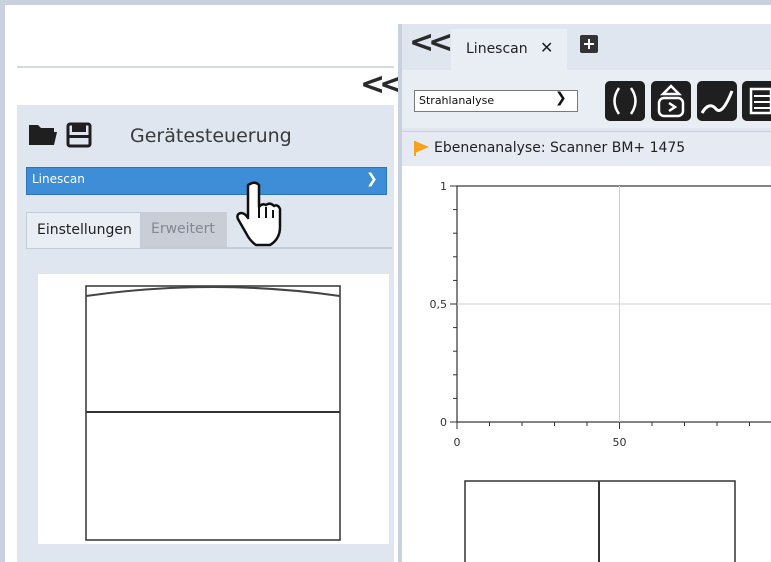 This screenshot has width=771, height=562. Describe the element at coordinates (756, 101) in the screenshot. I see `list-icon` at that location.